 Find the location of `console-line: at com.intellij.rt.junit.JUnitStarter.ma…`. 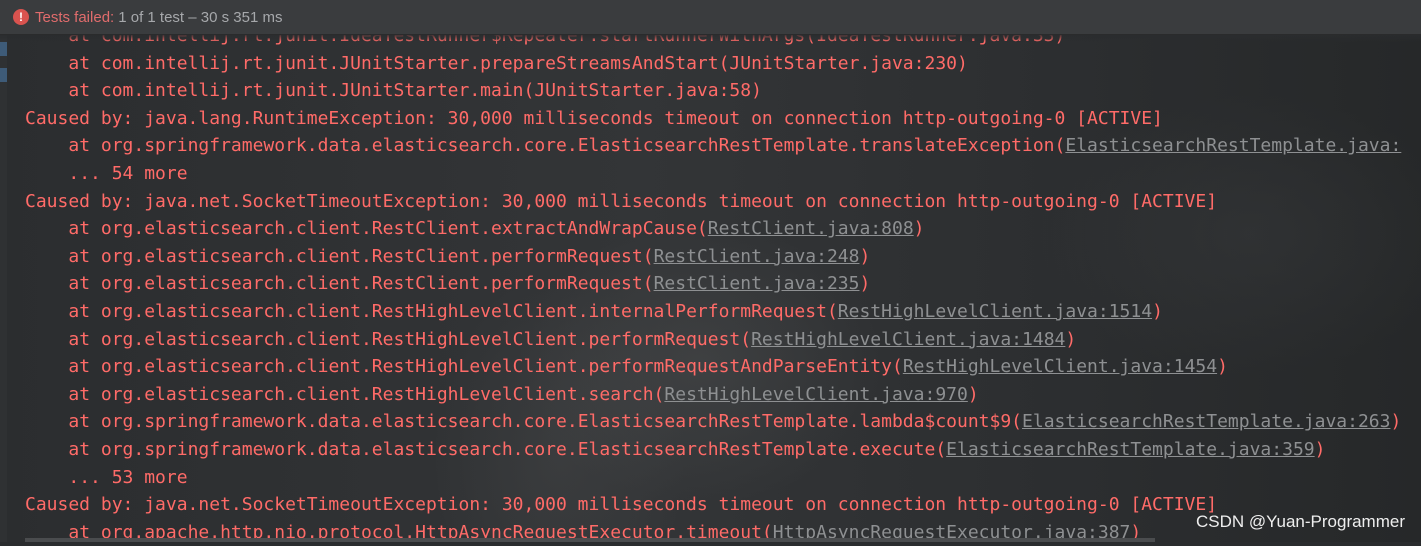

console-line: at com.intellij.rt.junit.JUnitStarter.ma… is located at coordinates (723, 91).